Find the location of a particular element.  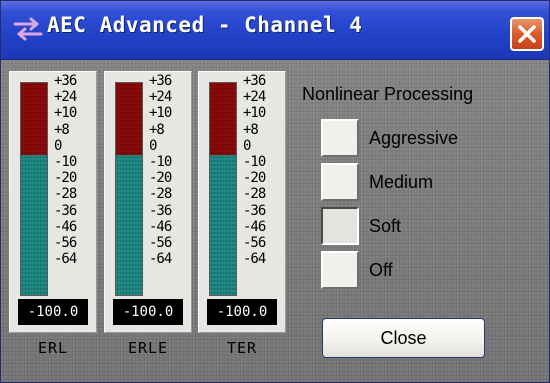

aggressive-label: Aggressive is located at coordinates (414, 138).